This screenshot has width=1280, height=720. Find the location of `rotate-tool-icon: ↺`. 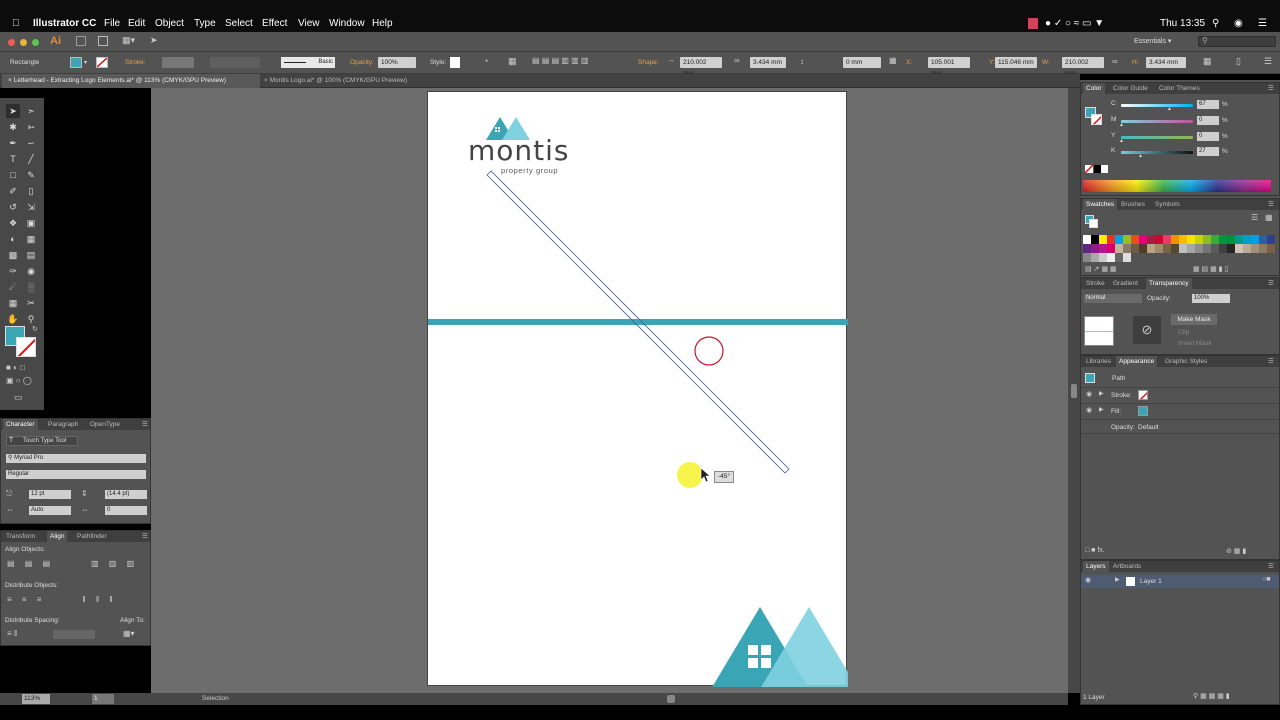

rotate-tool-icon: ↺ is located at coordinates (13, 207).